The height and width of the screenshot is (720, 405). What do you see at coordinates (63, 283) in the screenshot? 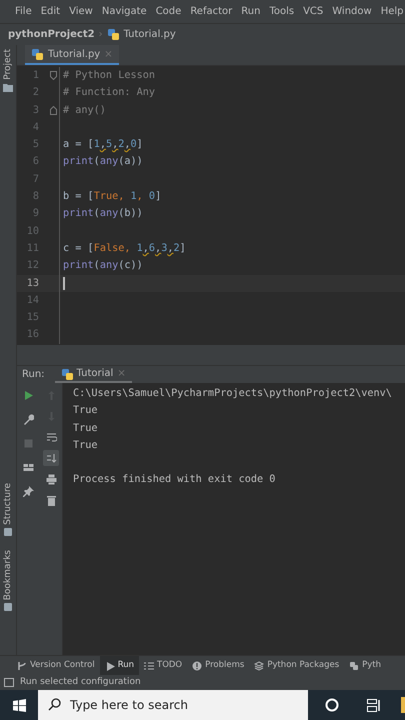
I see `text-cursor` at bounding box center [63, 283].